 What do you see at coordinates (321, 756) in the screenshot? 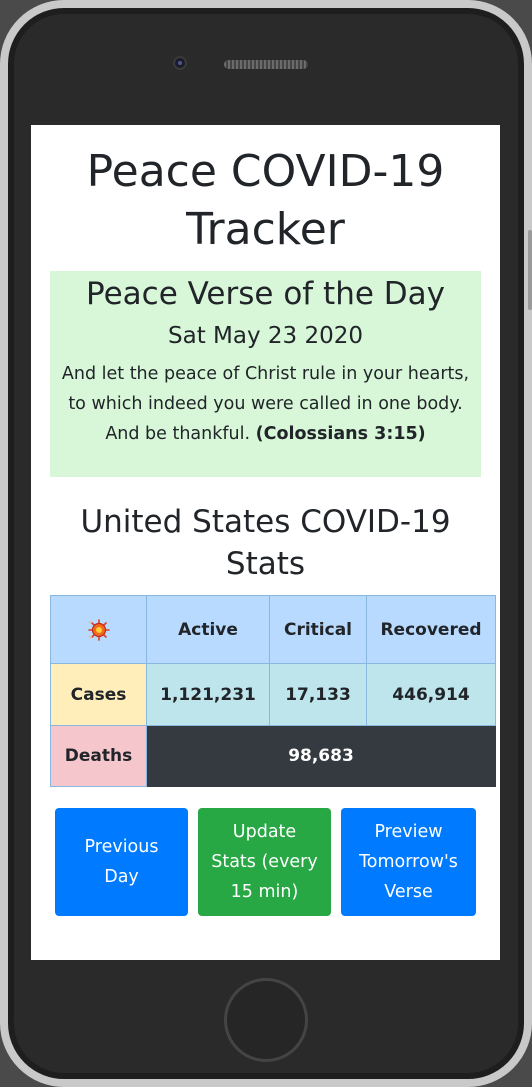
I see `deaths-value: 98,683` at bounding box center [321, 756].